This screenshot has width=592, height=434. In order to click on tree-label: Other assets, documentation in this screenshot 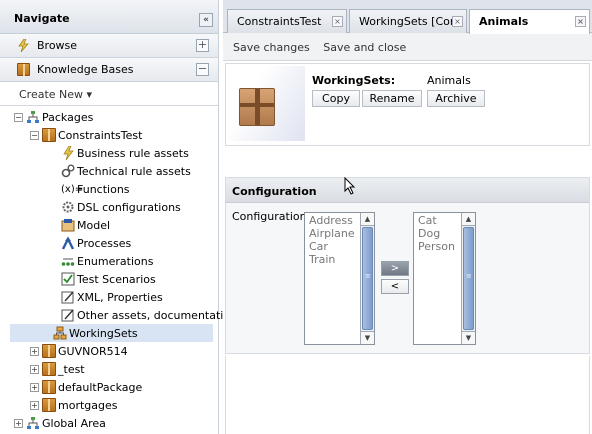, I will do `click(157, 315)`.